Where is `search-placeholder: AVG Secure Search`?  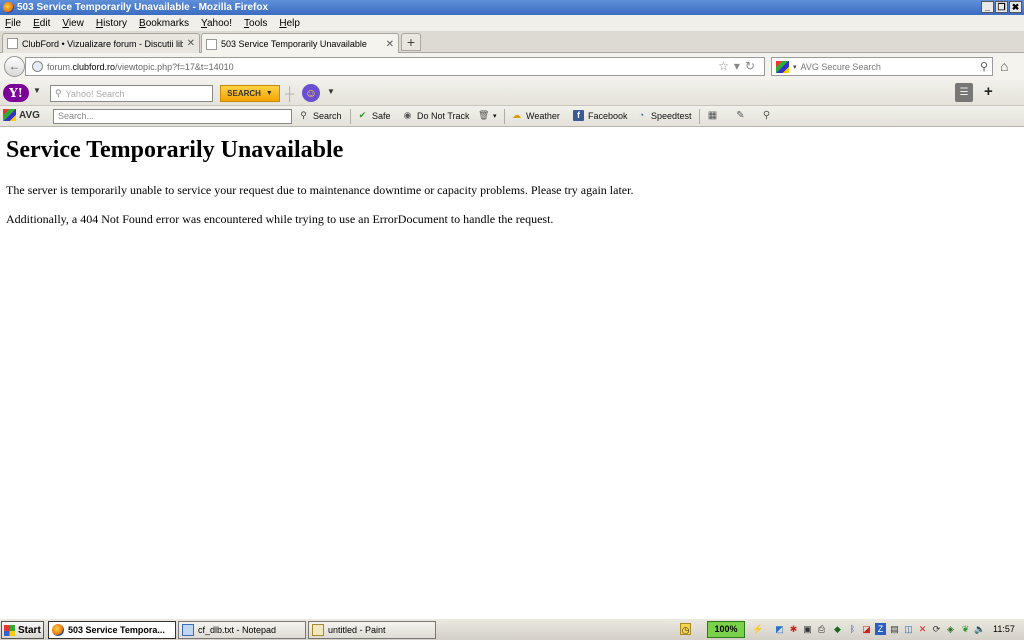
search-placeholder: AVG Secure Search is located at coordinates (840, 66).